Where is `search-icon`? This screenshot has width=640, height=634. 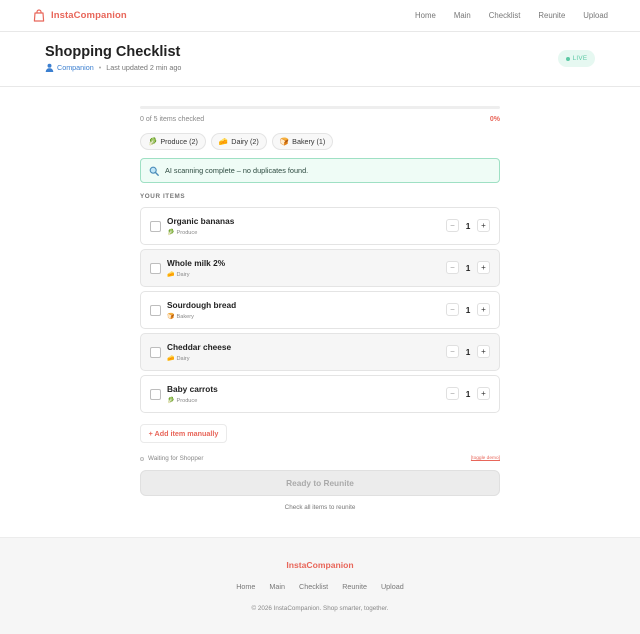 search-icon is located at coordinates (154, 171).